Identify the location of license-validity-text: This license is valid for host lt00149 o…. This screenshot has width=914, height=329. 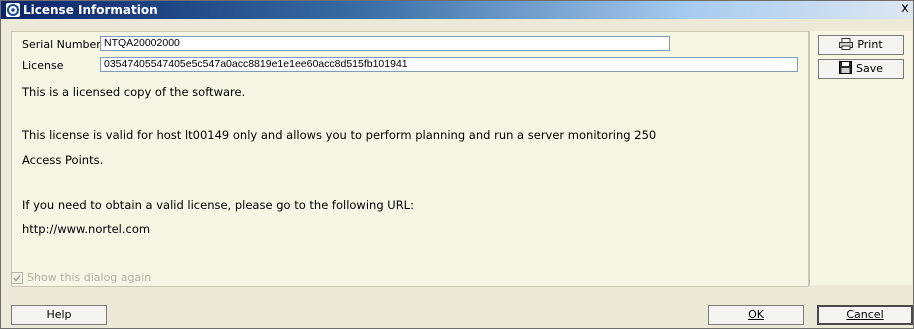
(339, 135).